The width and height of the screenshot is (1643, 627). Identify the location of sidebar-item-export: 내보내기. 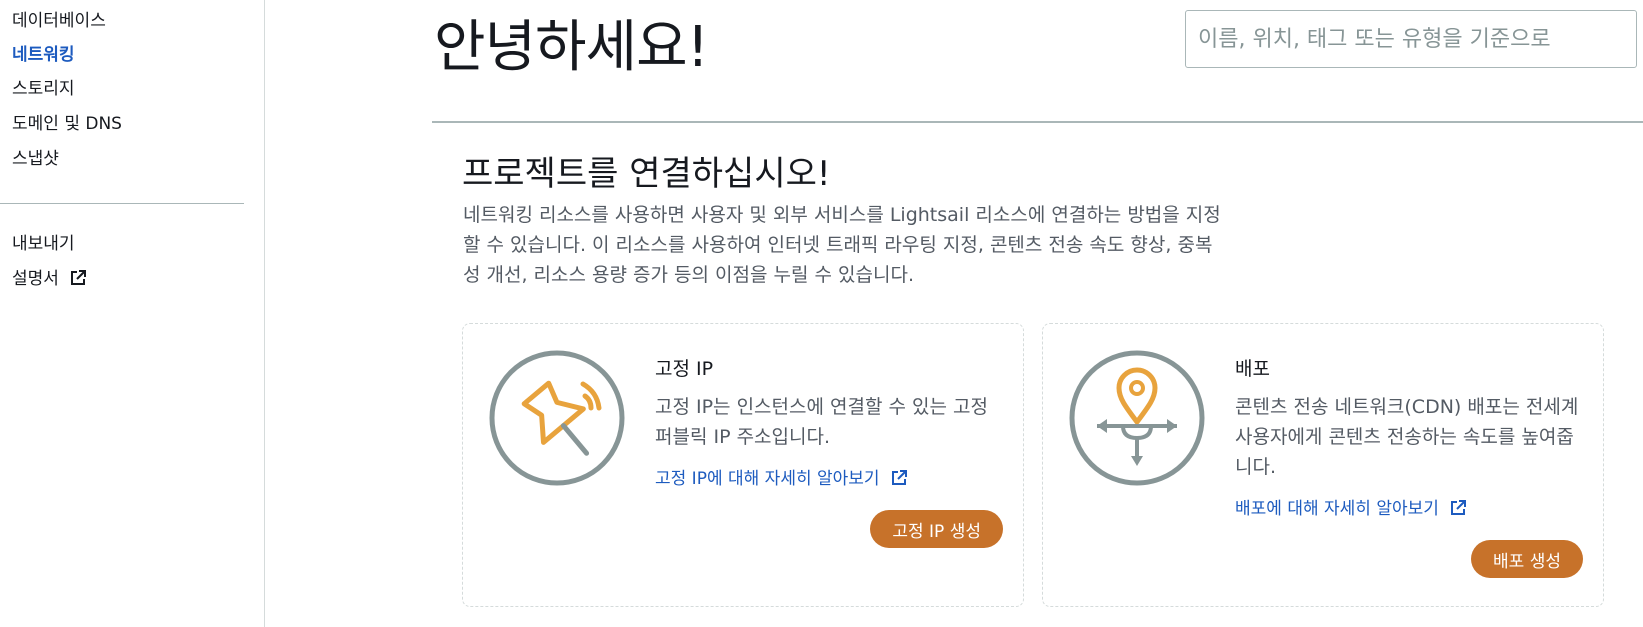
(43, 241).